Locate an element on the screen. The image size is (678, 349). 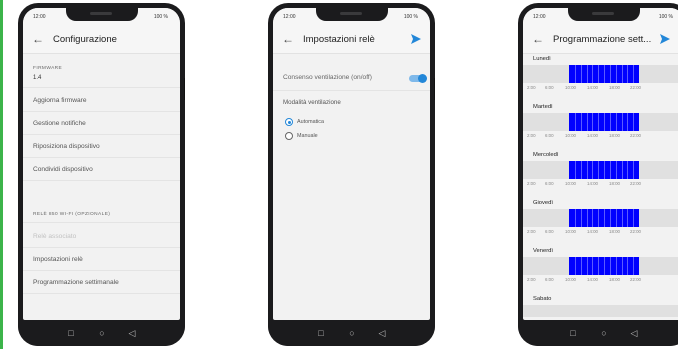
divider is located at coordinates (351, 90).